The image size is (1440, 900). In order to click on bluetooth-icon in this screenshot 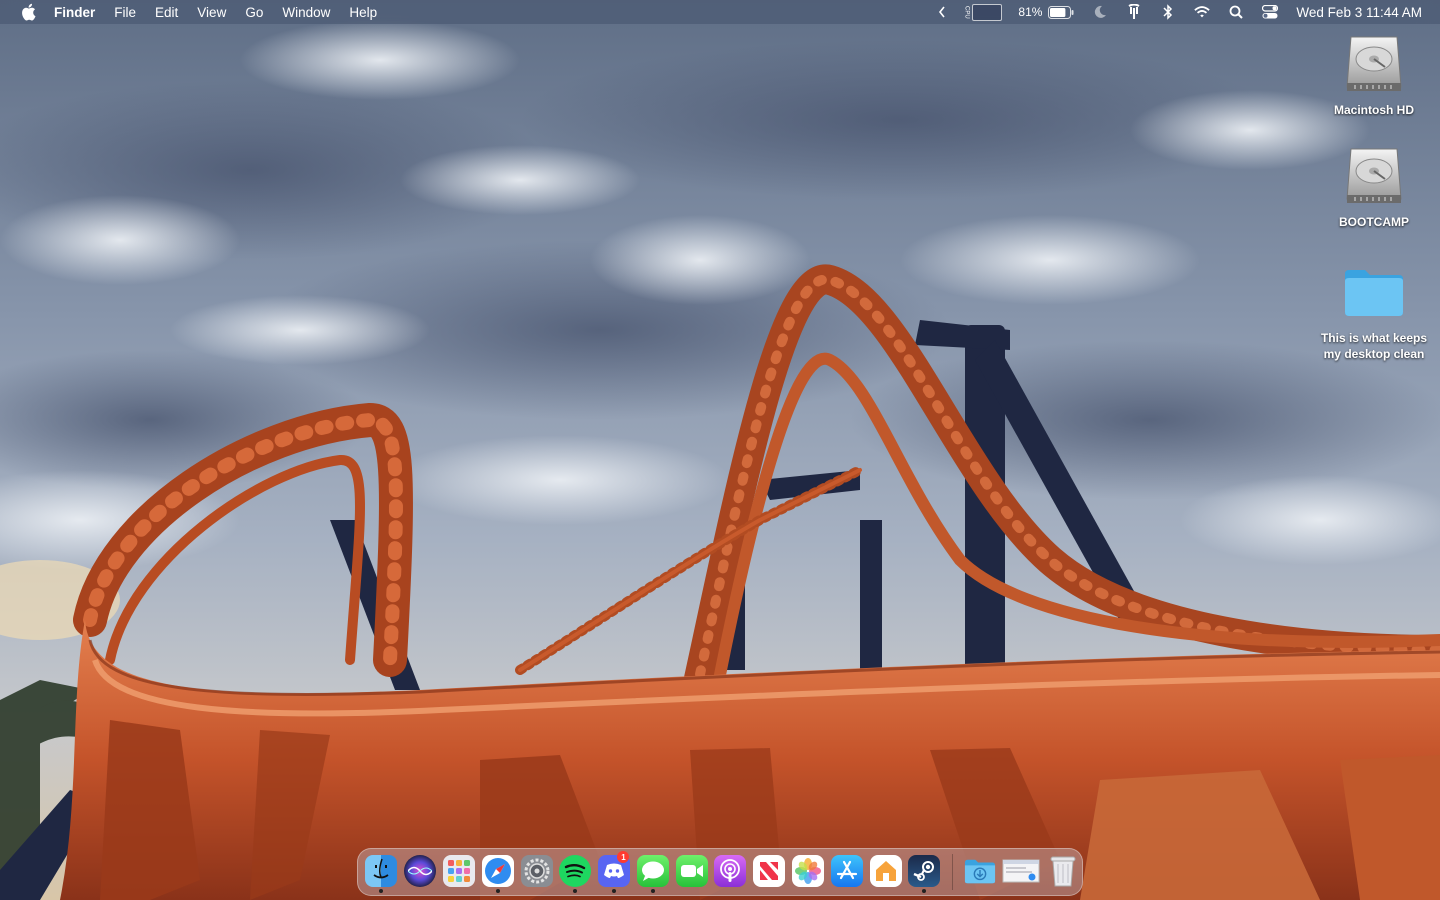, I will do `click(1168, 12)`.